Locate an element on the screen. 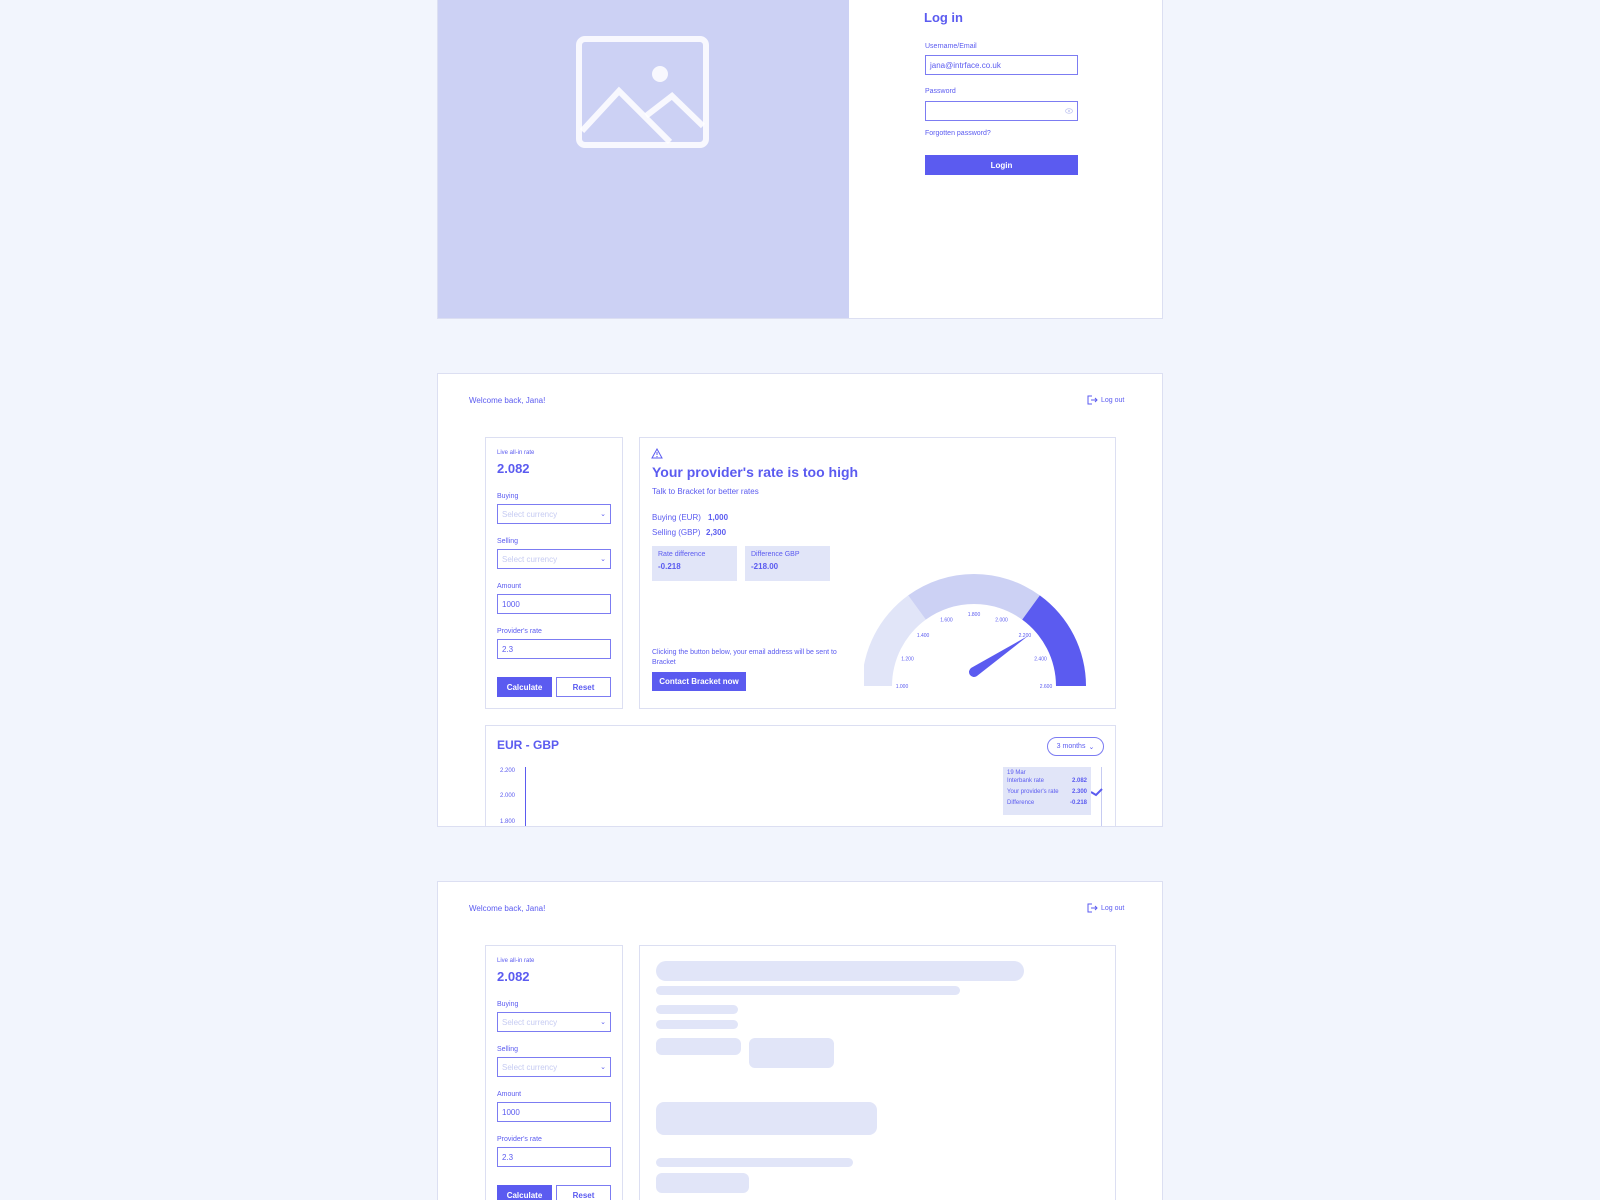 The image size is (1600, 1200). tooltip-value: -0.218 is located at coordinates (1078, 803).